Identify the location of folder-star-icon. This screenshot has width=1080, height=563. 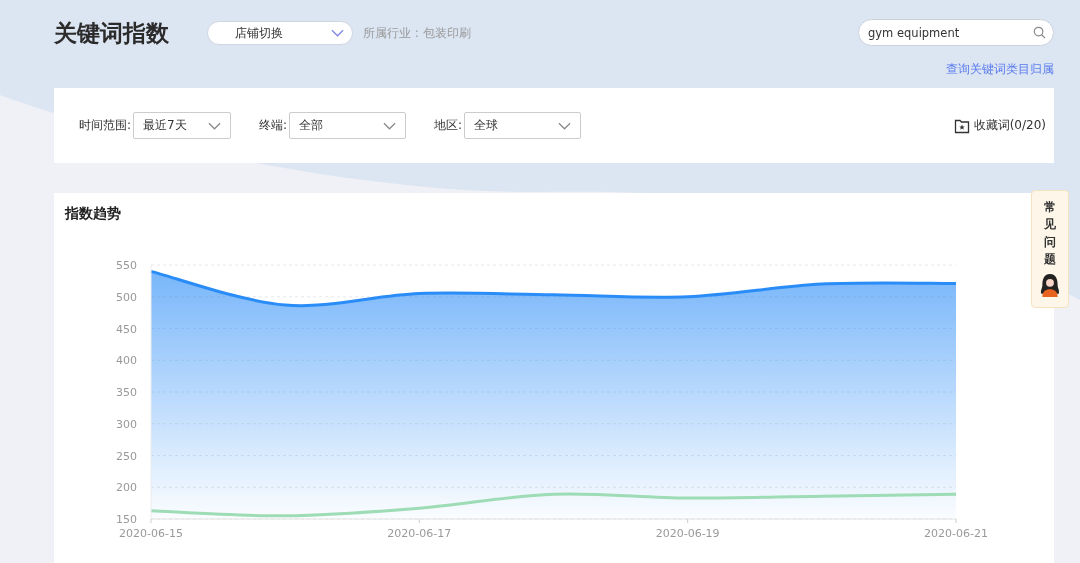
(961, 125).